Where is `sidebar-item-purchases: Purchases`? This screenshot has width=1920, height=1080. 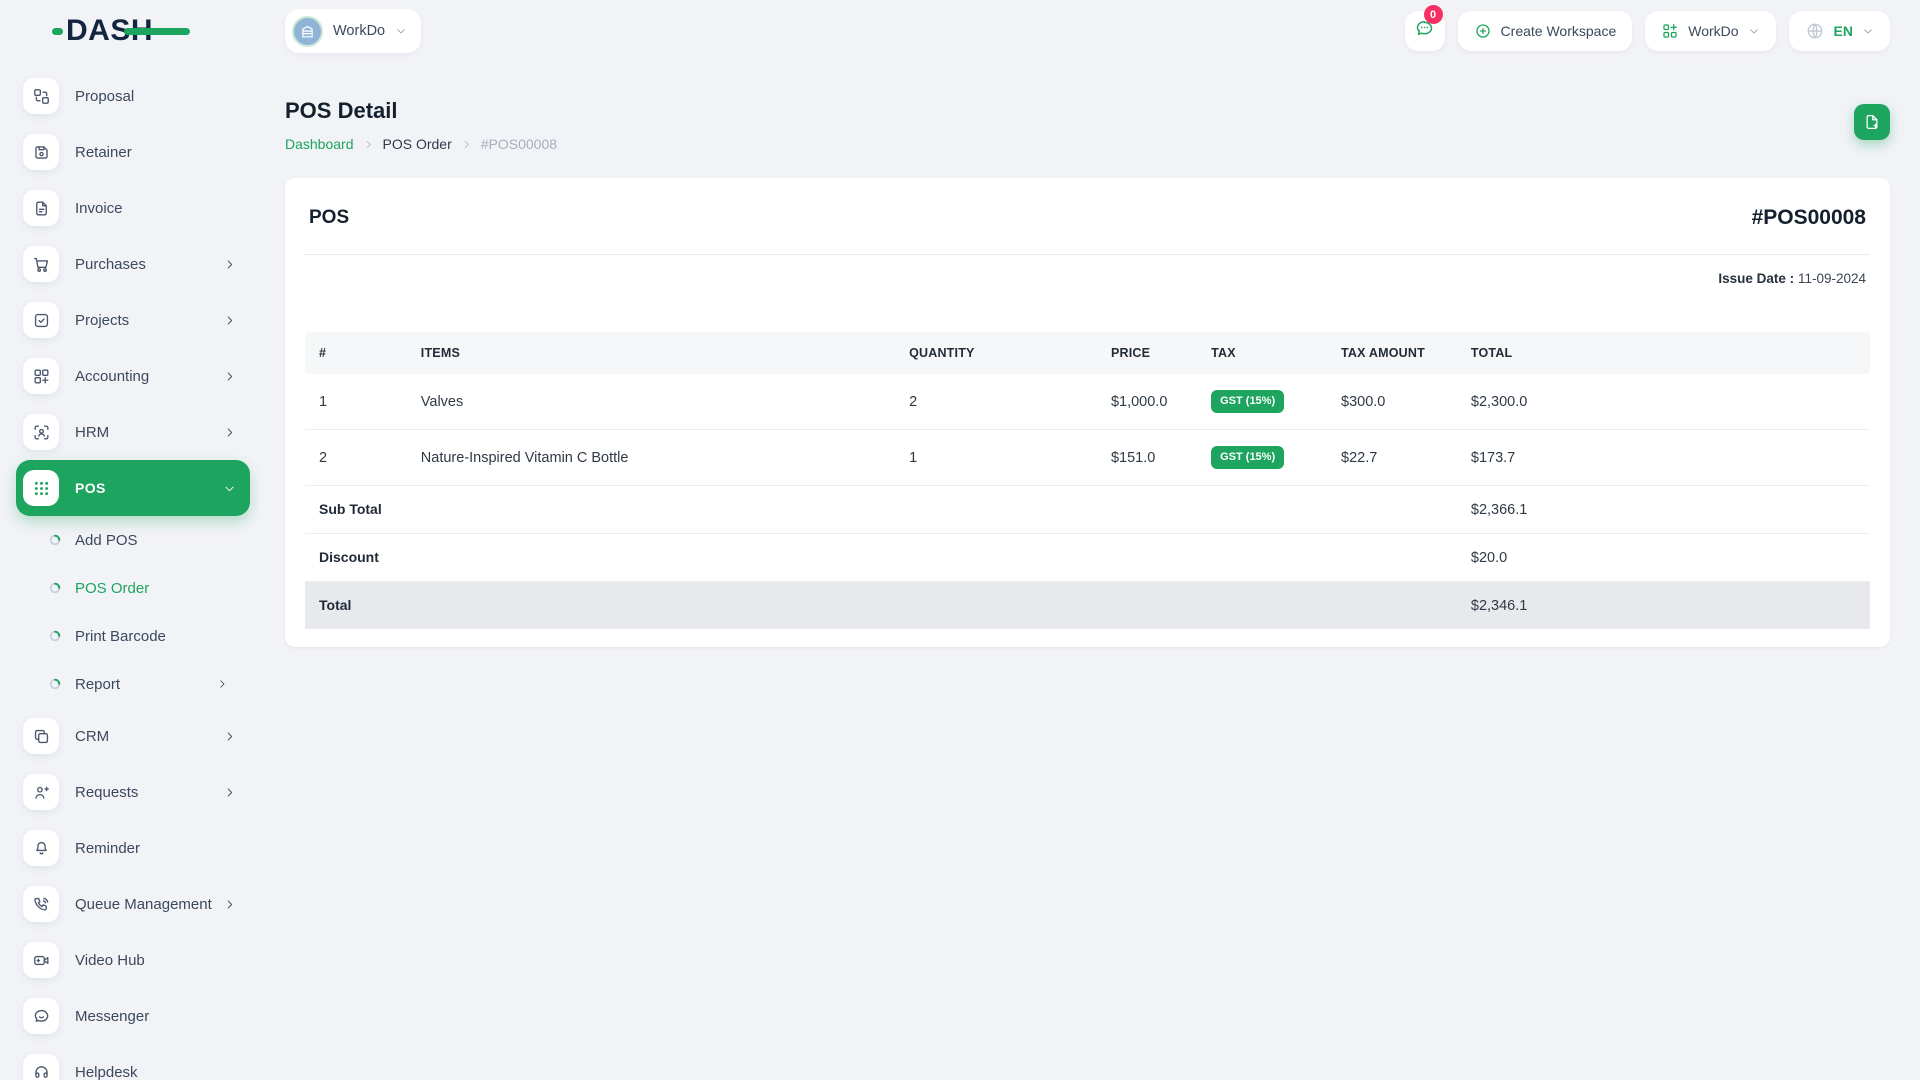 sidebar-item-purchases: Purchases is located at coordinates (133, 264).